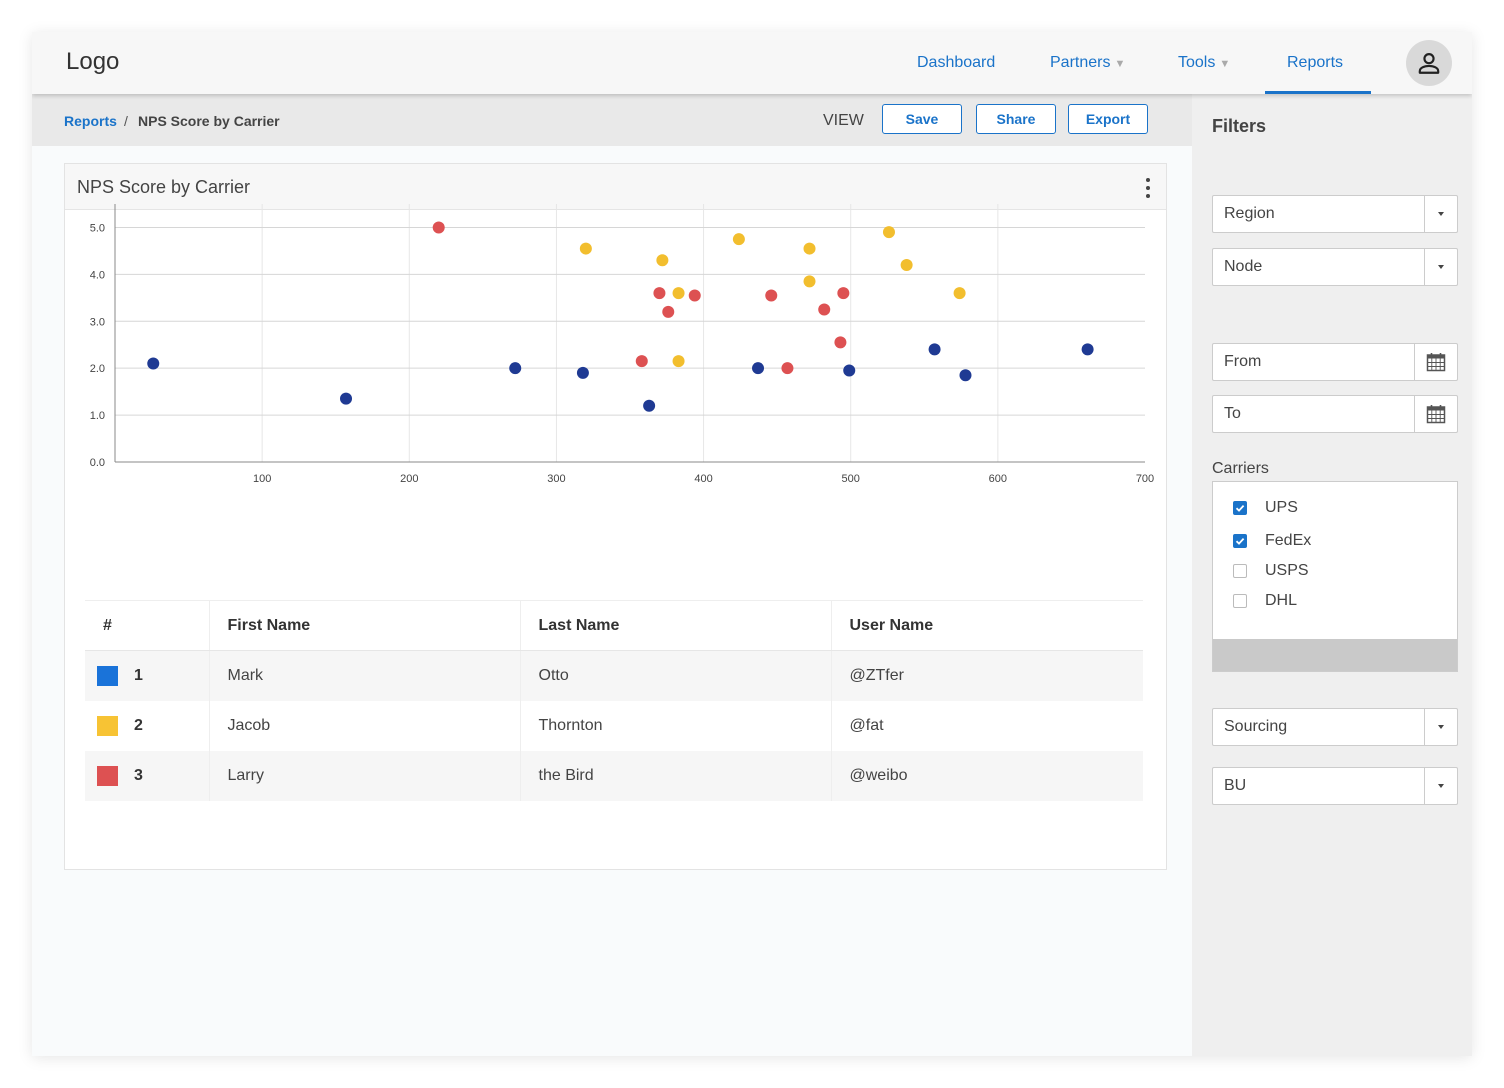 The height and width of the screenshot is (1088, 1504). What do you see at coordinates (147, 725) in the screenshot?
I see `row-number-cell: 2` at bounding box center [147, 725].